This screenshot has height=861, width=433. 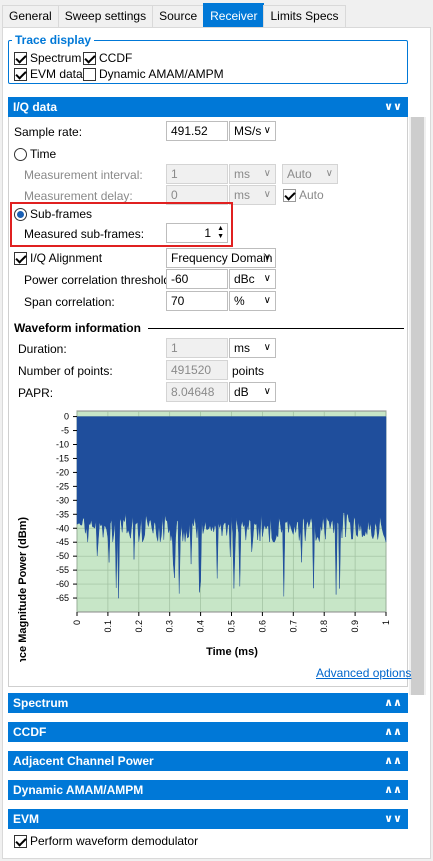 I want to click on number-of-points-value: 491520, so click(x=197, y=370).